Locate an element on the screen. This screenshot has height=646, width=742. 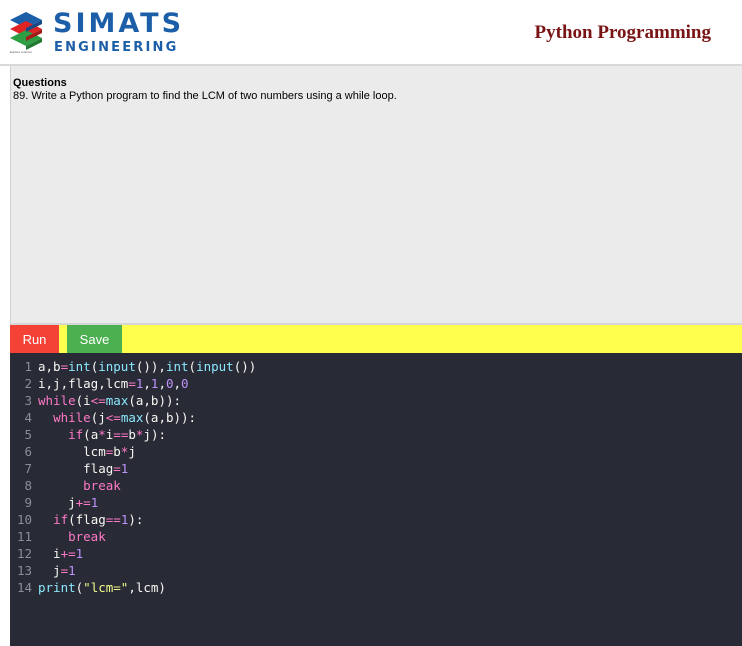
line-number: 7 is located at coordinates (28, 468).